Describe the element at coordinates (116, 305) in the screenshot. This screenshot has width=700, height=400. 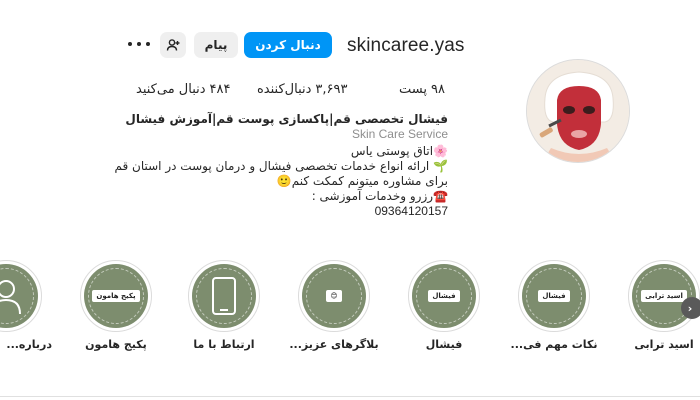
I see `highlight-item: پکیج هامون پکیج هامون` at that location.